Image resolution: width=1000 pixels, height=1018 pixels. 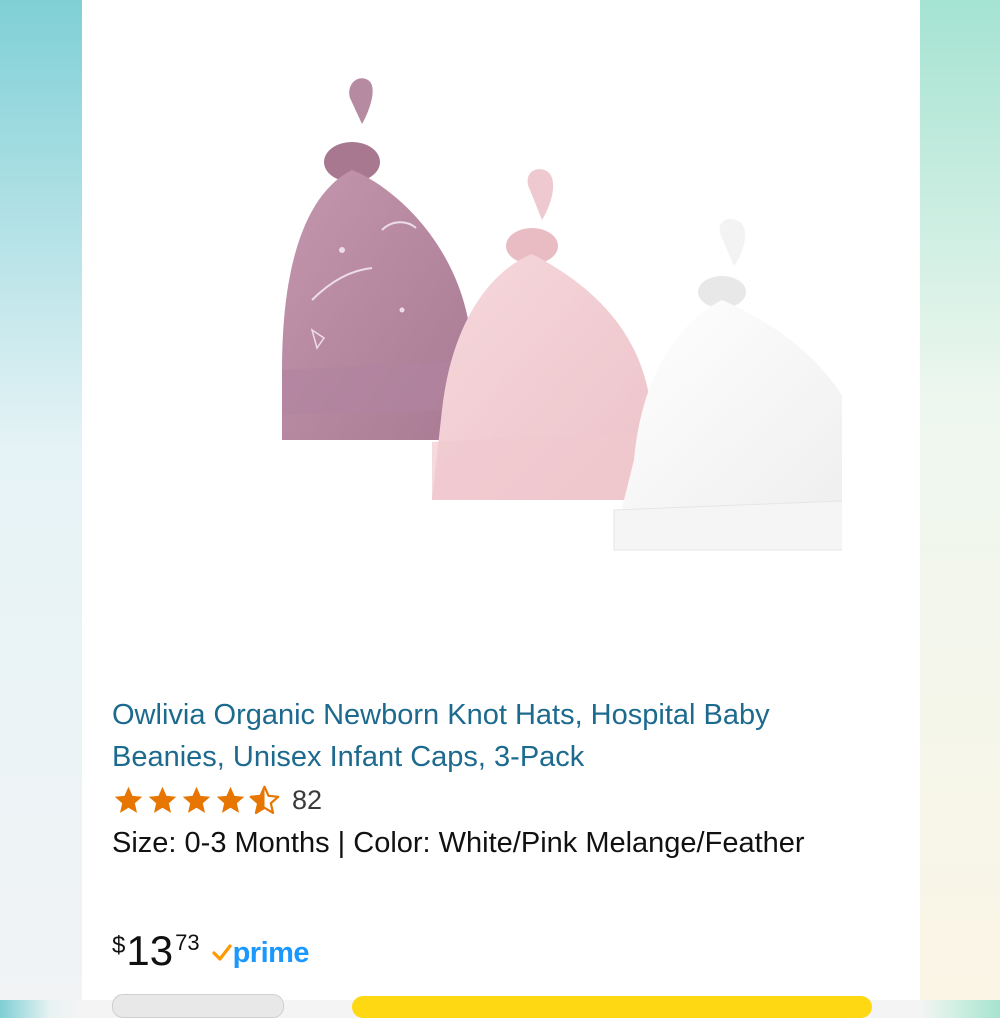 I want to click on add-to-cart-button, so click(x=612, y=1007).